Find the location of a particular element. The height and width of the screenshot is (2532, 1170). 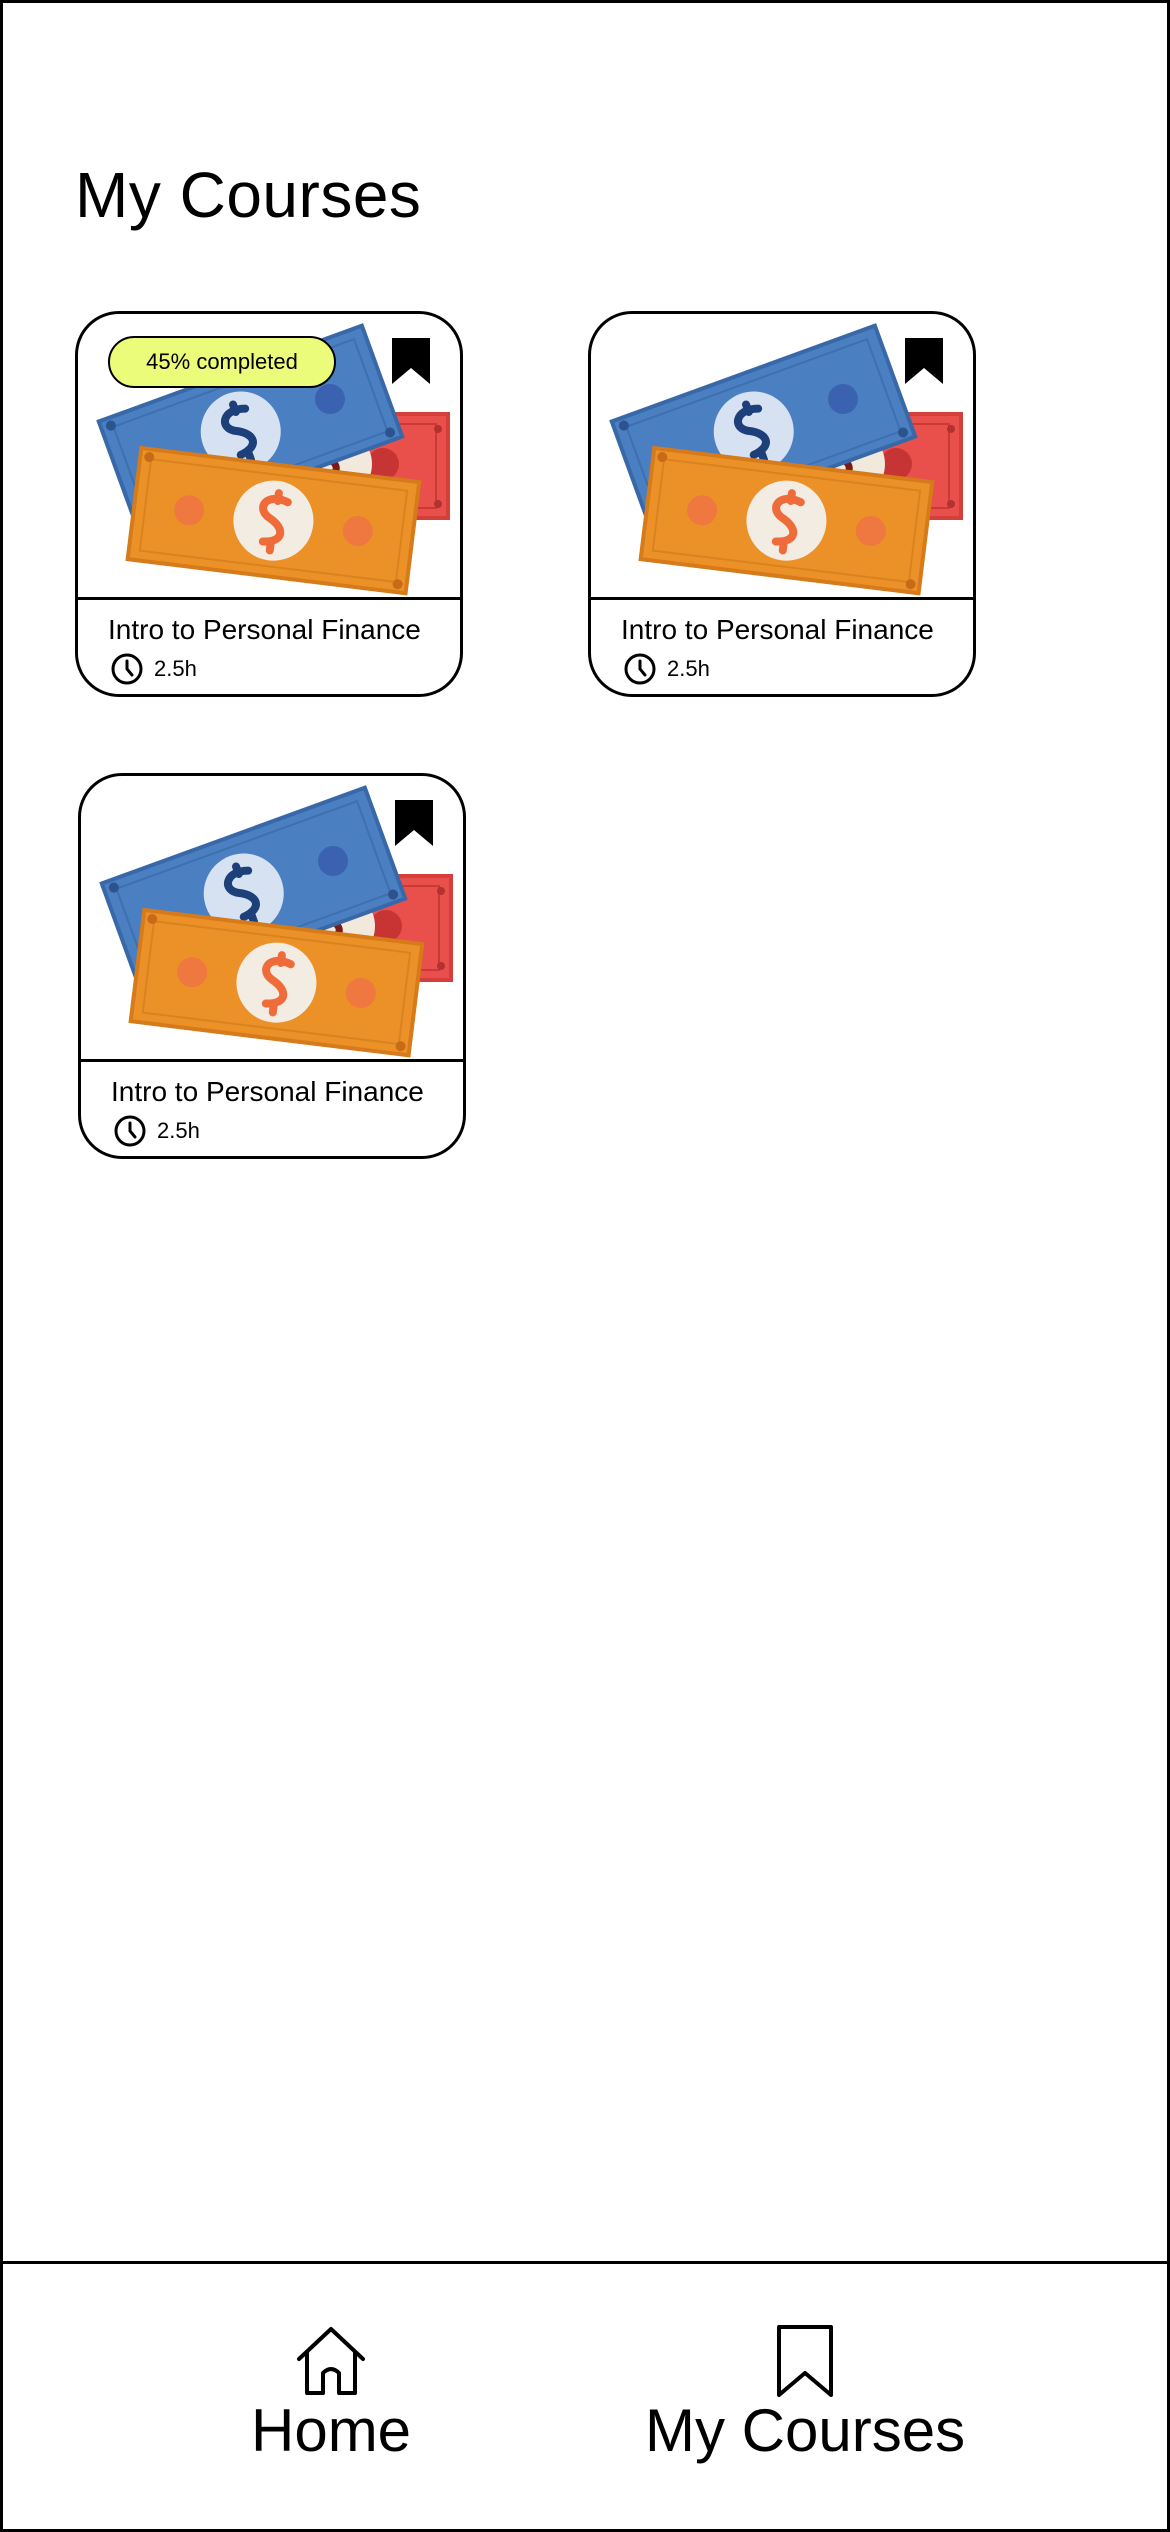

bottom-nav is located at coordinates (586, 2396).